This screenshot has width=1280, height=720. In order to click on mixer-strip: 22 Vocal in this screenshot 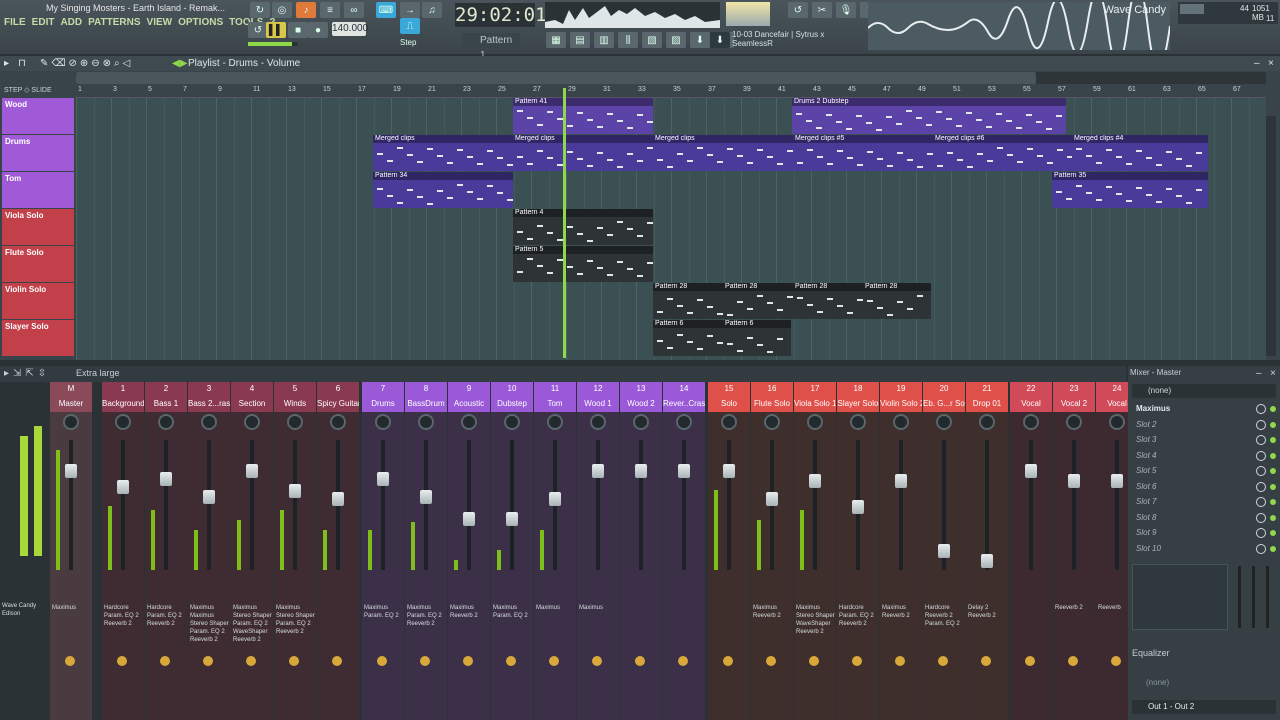, I will do `click(1031, 551)`.